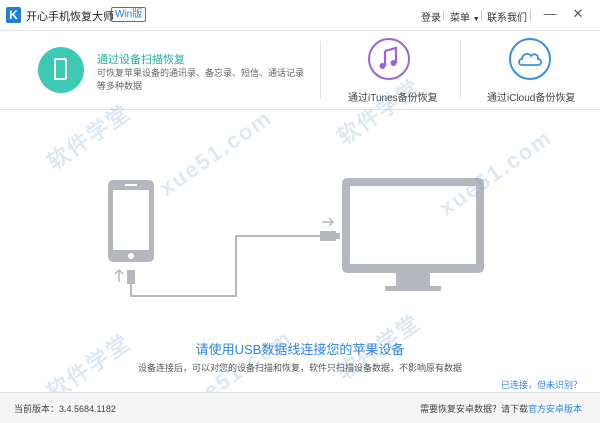 This screenshot has height=423, width=600. Describe the element at coordinates (578, 14) in the screenshot. I see `close-icon: ✕` at that location.